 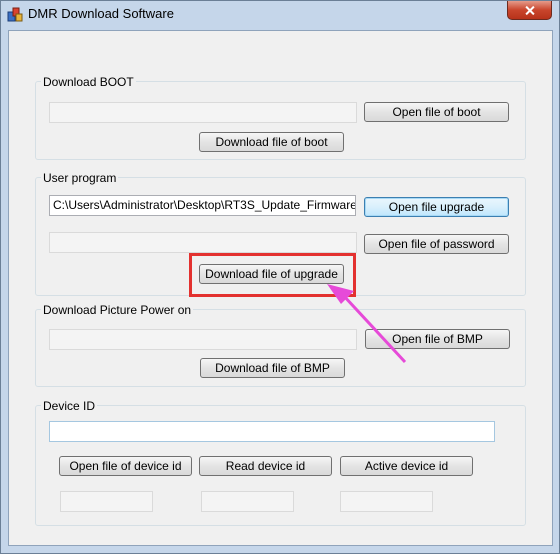 What do you see at coordinates (272, 275) in the screenshot?
I see `highlight-box` at bounding box center [272, 275].